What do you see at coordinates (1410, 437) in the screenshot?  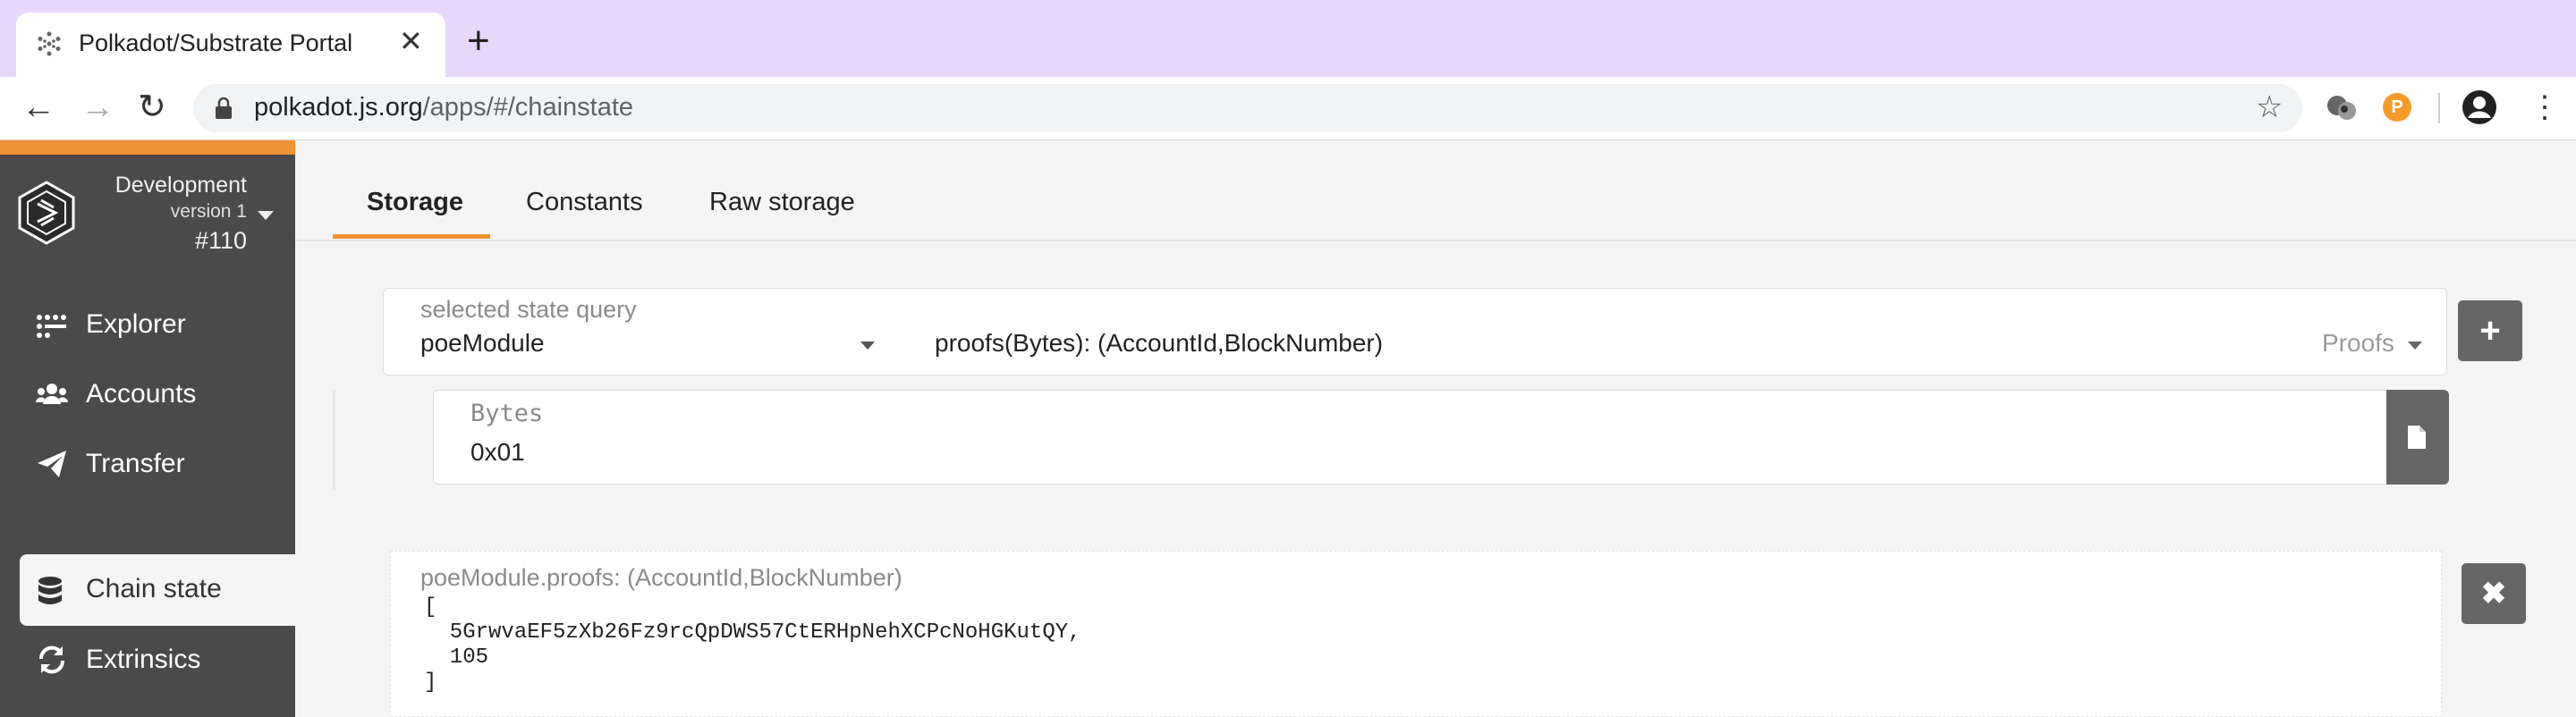 I see `bytes-param-field` at bounding box center [1410, 437].